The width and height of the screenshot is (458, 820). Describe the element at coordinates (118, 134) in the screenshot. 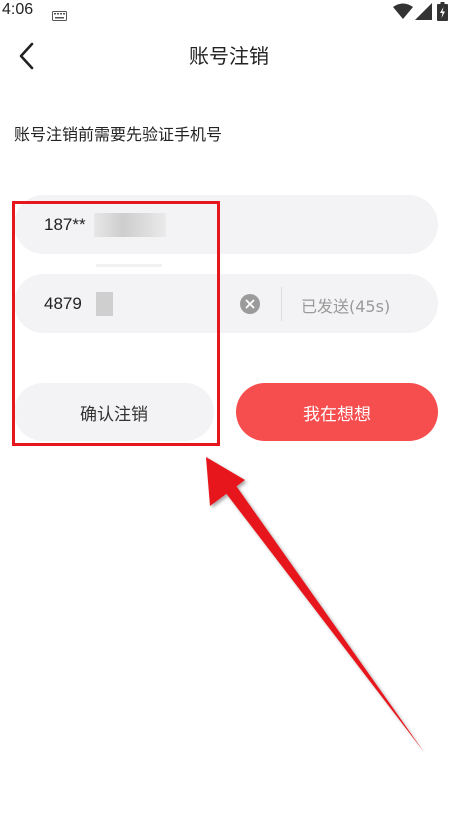

I see `instruction-text: 账号注销前需要先验证手机号` at that location.